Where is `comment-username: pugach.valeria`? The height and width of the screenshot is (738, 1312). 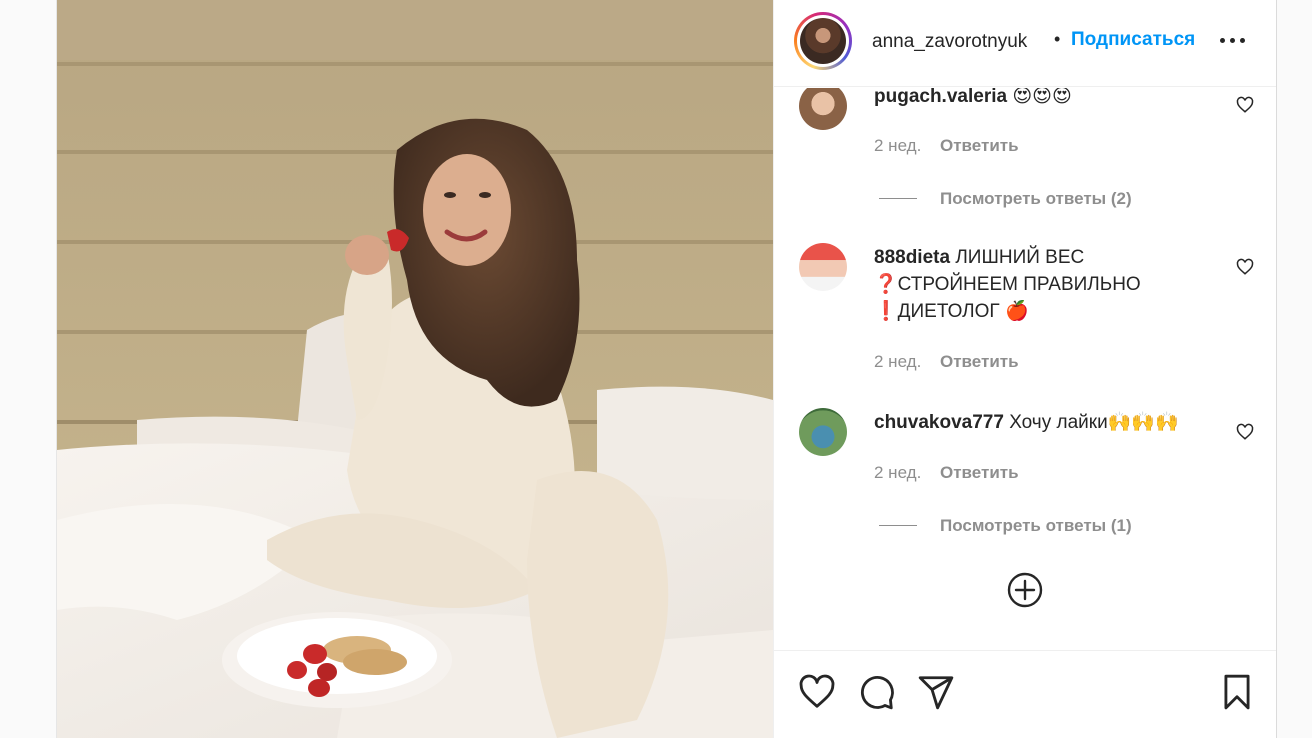
comment-username: pugach.valeria is located at coordinates (940, 97).